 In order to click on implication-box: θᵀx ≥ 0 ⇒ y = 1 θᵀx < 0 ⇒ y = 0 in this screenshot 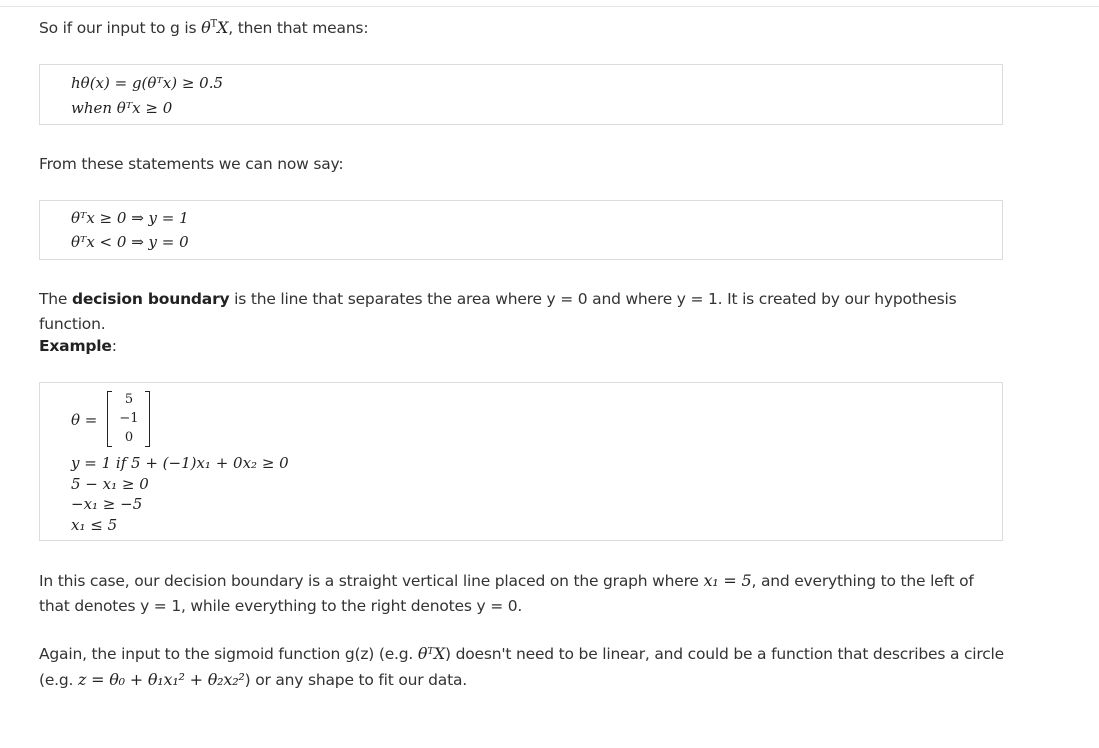, I will do `click(521, 230)`.